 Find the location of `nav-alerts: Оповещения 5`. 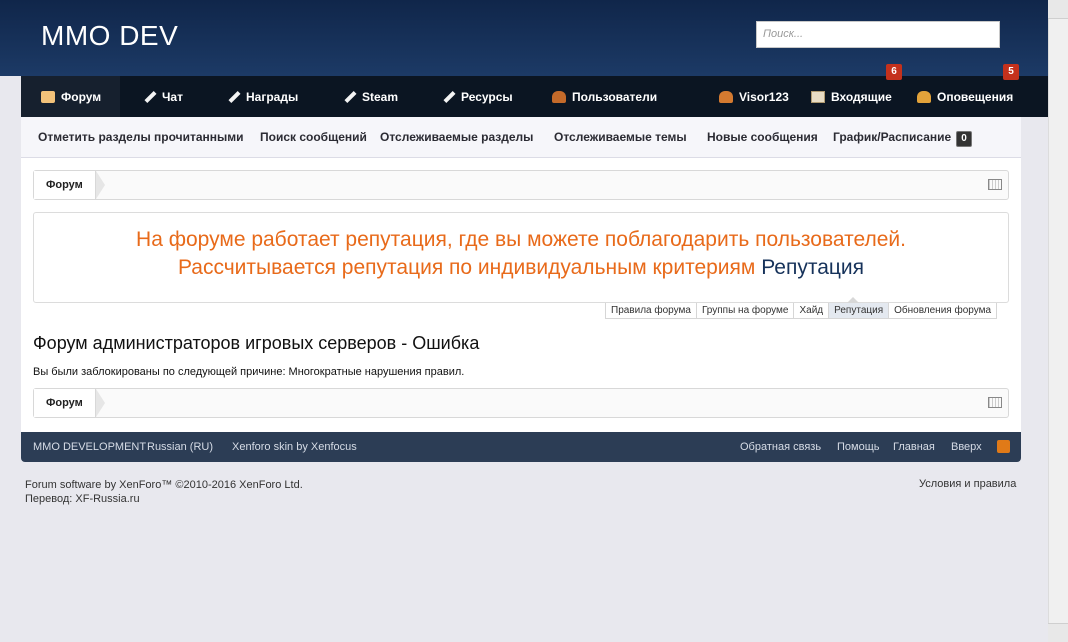

nav-alerts: Оповещения 5 is located at coordinates (968, 90).